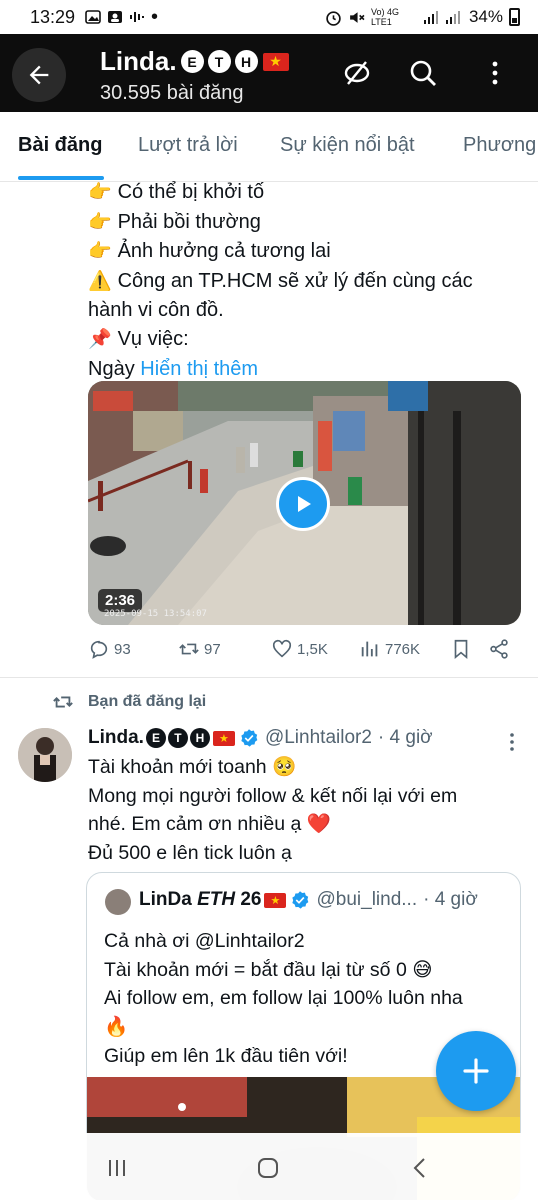 This screenshot has width=538, height=1200. I want to click on like-button: 1,5K, so click(299, 649).